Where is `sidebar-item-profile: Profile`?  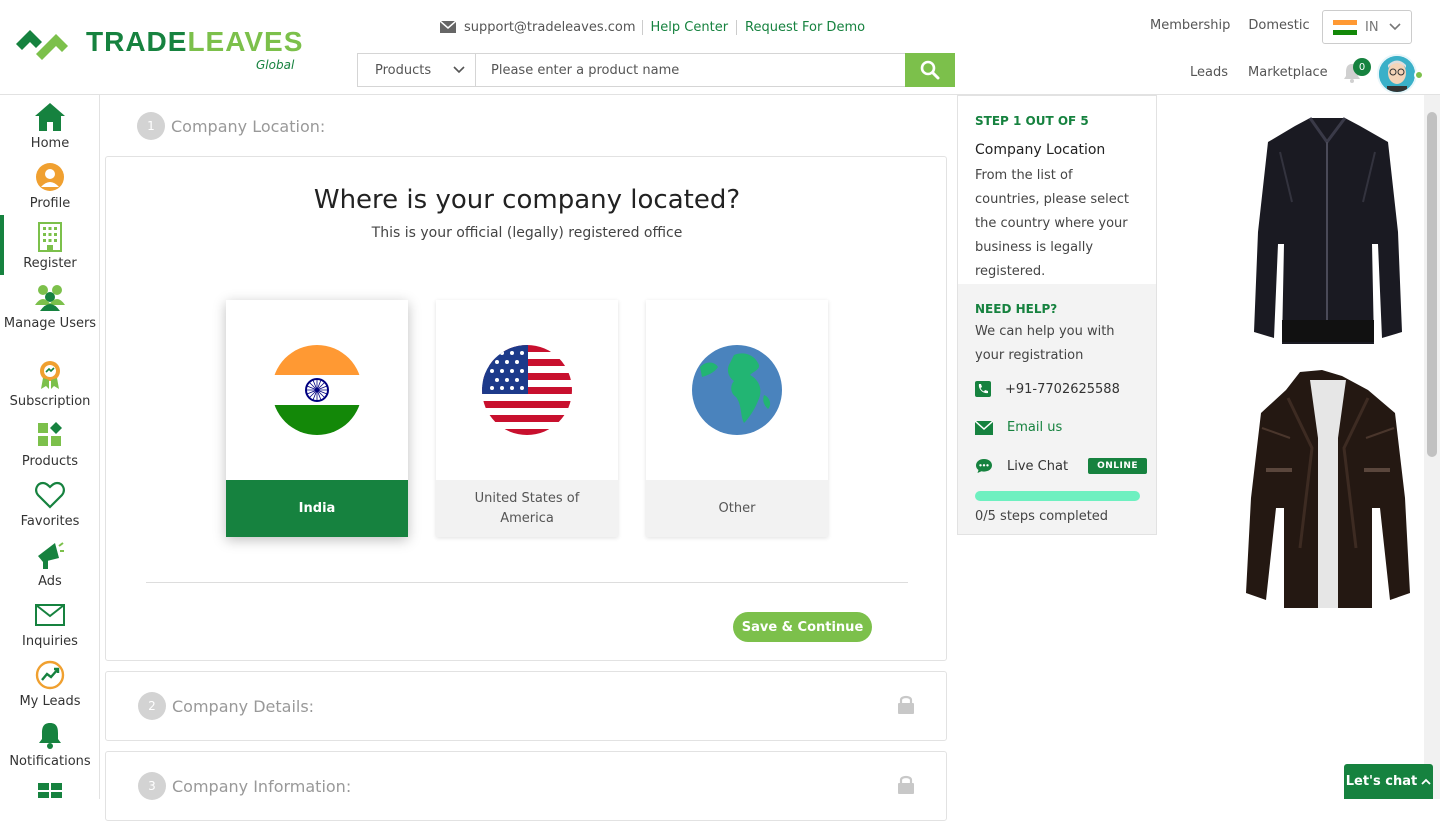 sidebar-item-profile: Profile is located at coordinates (49, 186).